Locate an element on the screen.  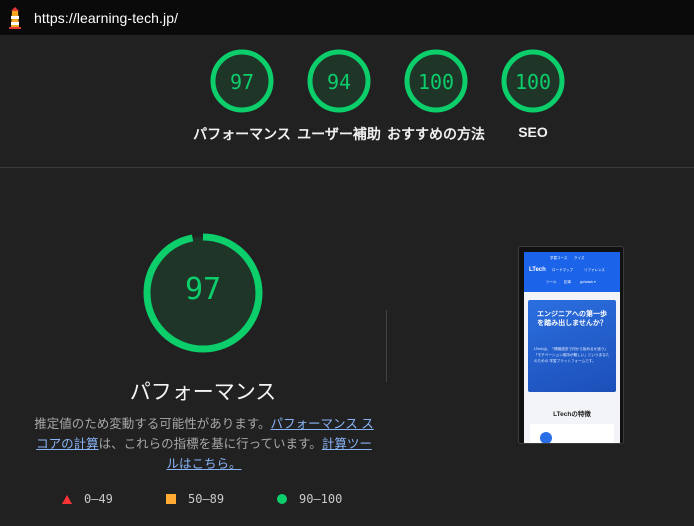
desc-text-middle: は、これらの指標を基に行っています。 is located at coordinates (210, 444).